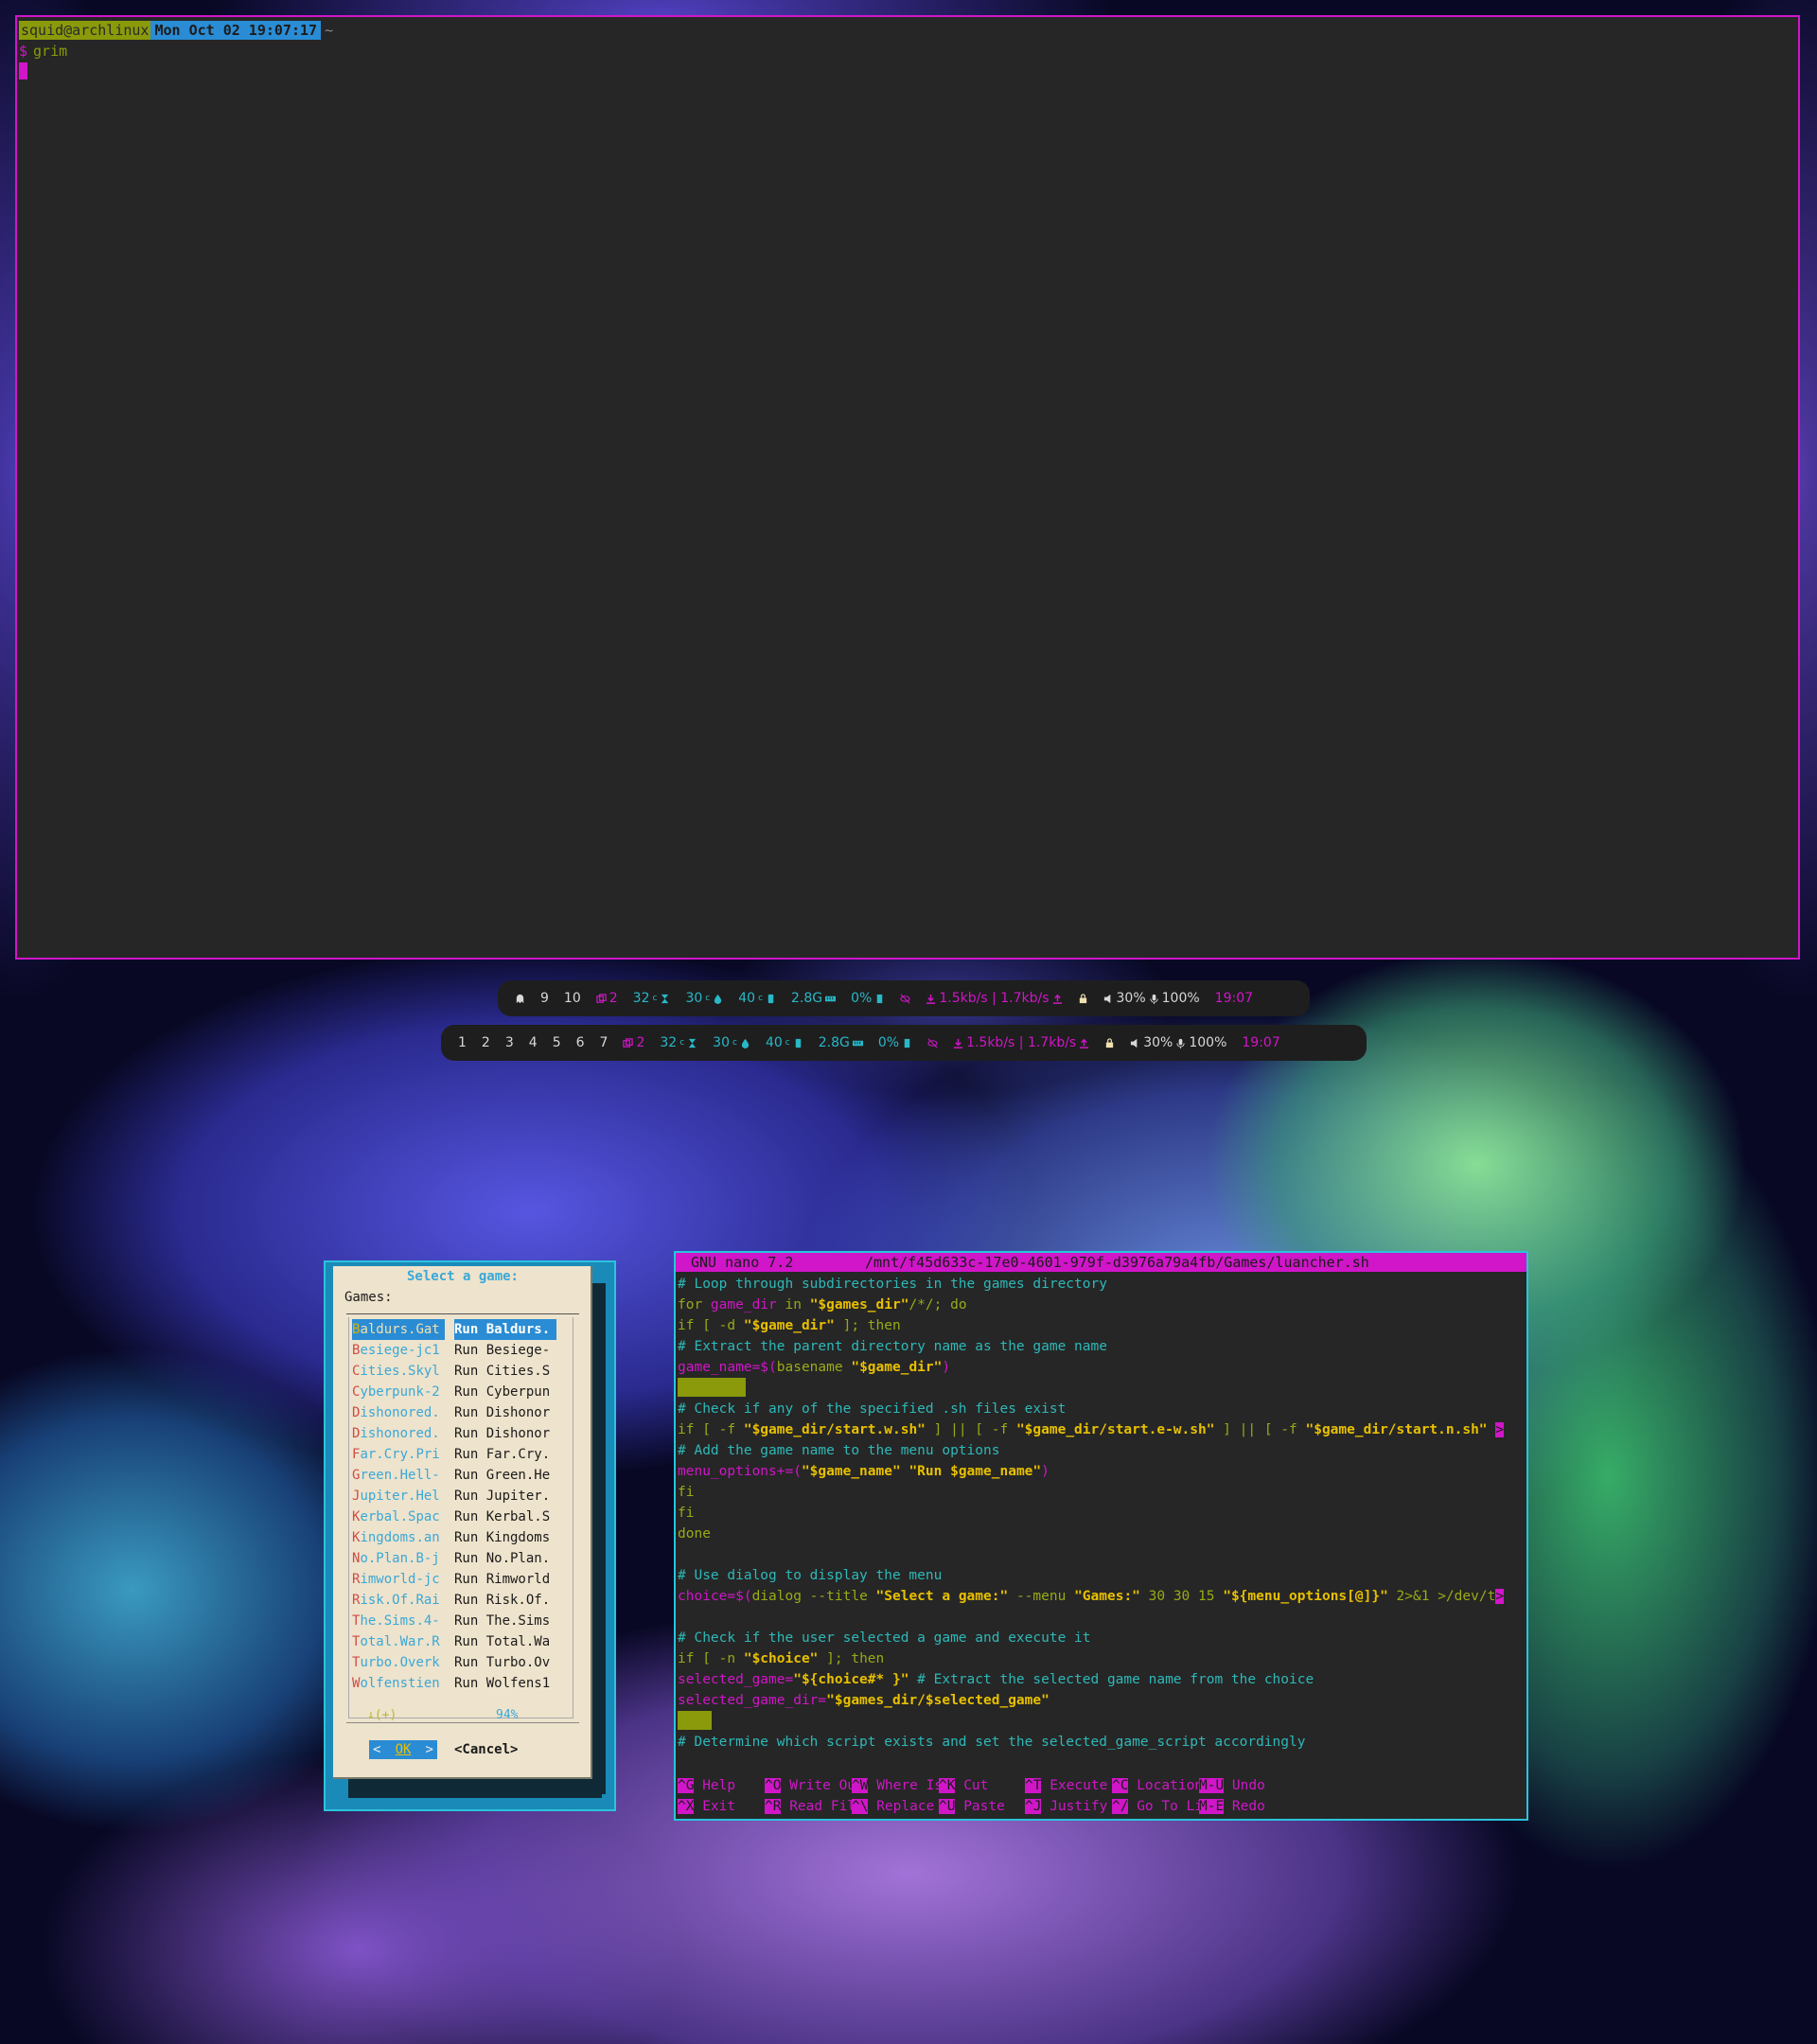 This screenshot has height=2044, width=1817. Describe the element at coordinates (893, 1806) in the screenshot. I see `shortcut-replace: ^\ Replace` at that location.